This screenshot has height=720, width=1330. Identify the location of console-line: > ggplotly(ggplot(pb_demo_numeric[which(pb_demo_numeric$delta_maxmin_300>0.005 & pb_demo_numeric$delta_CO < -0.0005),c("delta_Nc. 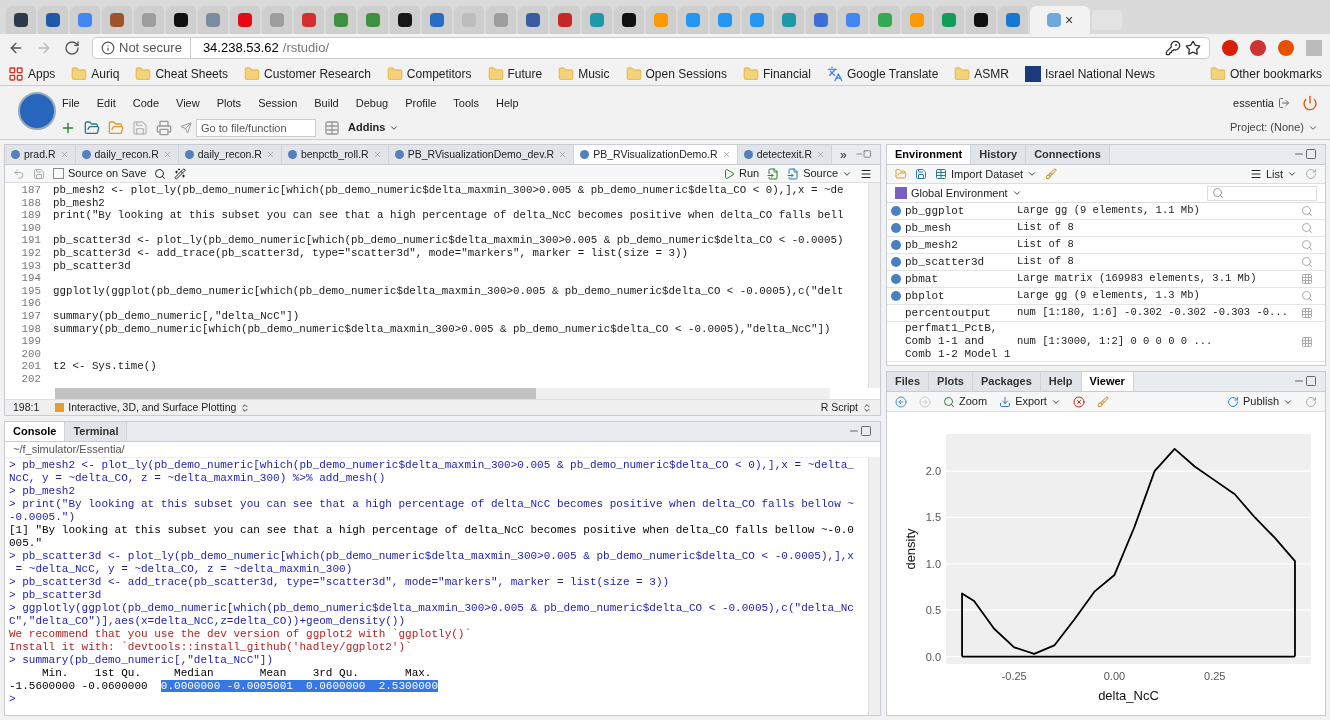
(432, 608).